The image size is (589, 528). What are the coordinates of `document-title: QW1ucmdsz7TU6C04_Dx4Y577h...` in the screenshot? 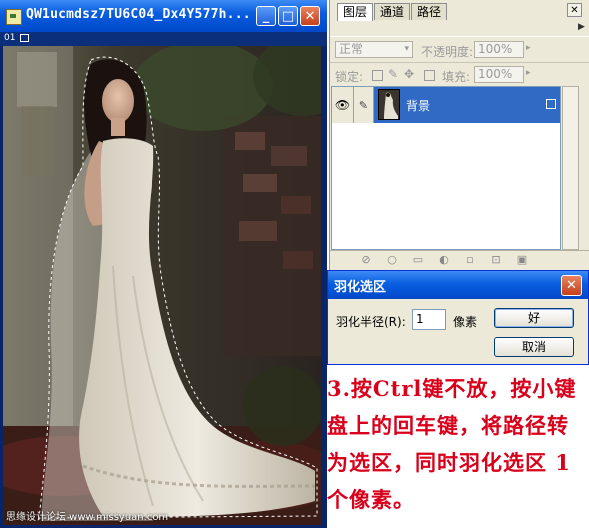 It's located at (138, 14).